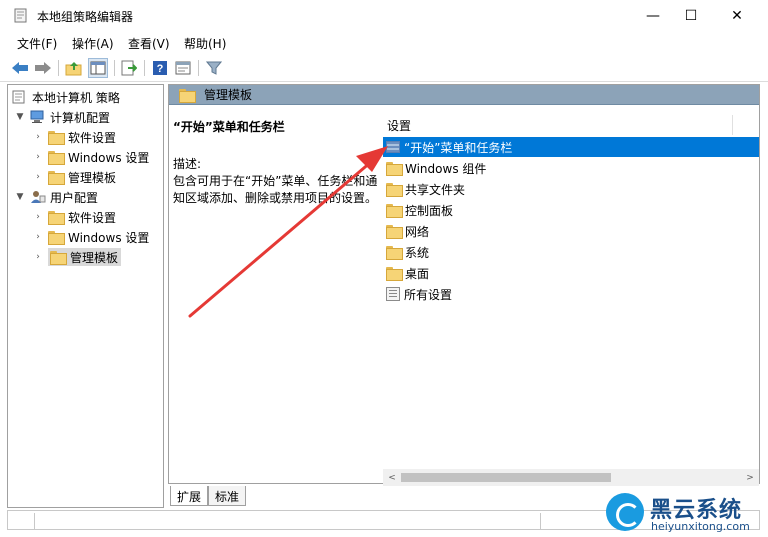 The height and width of the screenshot is (537, 768). I want to click on tree-item-user-config: ▼ 用户配置, so click(56, 197).